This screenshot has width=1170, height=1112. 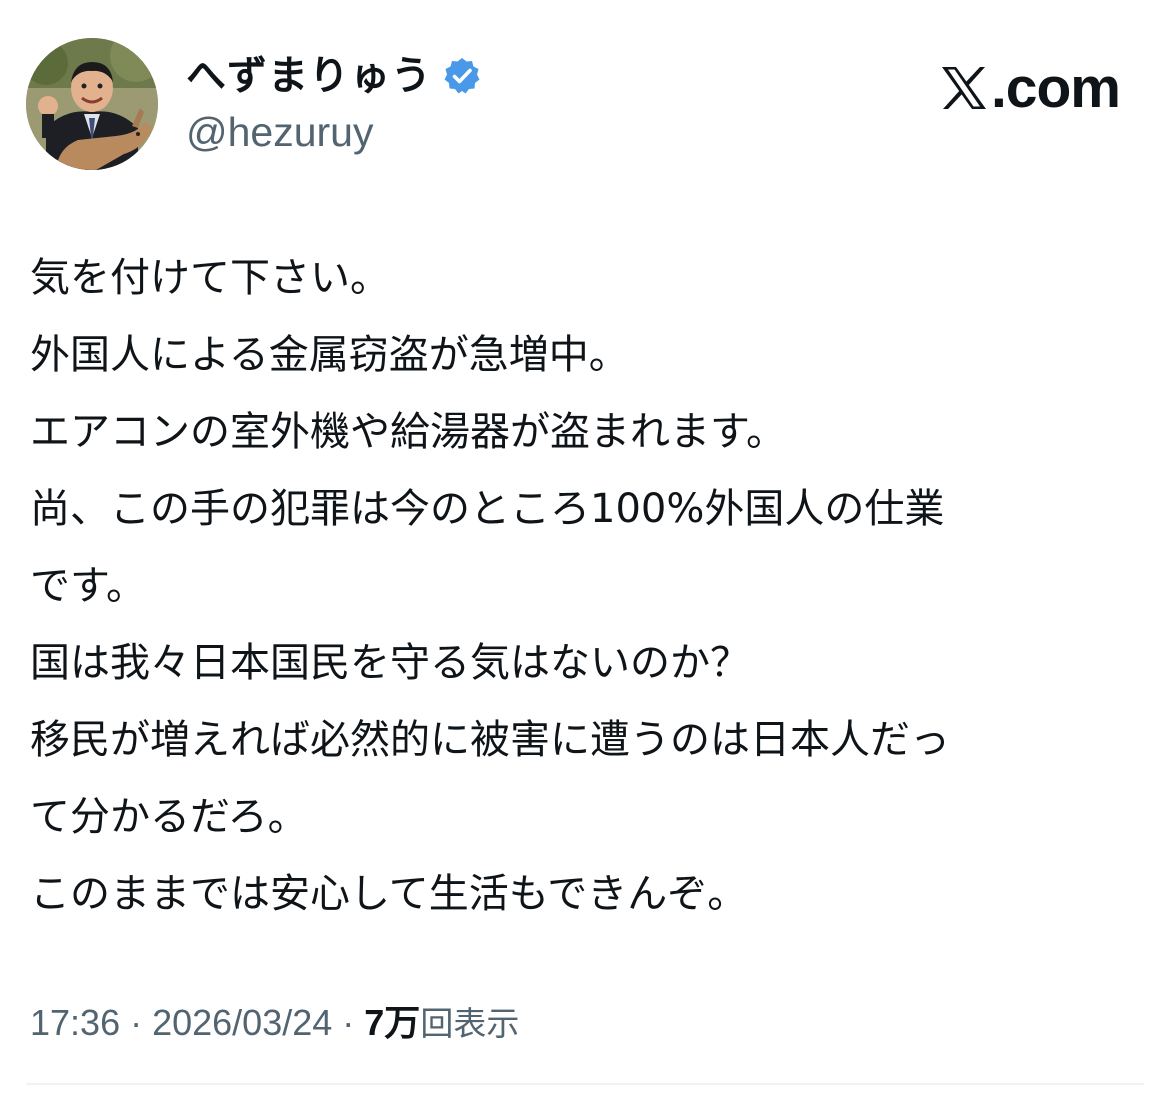 I want to click on divider, so click(x=585, y=1084).